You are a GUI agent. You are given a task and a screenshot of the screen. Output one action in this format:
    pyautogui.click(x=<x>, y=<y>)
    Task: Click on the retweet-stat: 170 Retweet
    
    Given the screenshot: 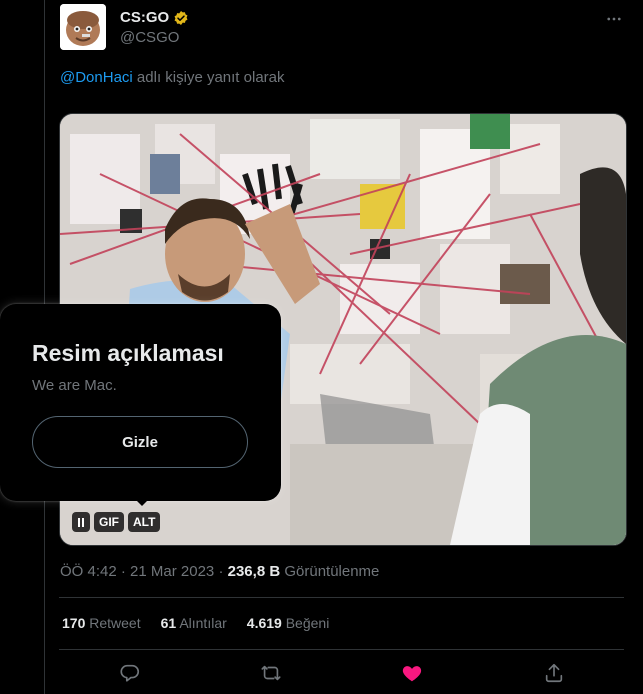 What is the action you would take?
    pyautogui.click(x=101, y=623)
    